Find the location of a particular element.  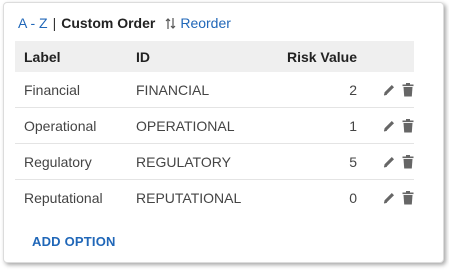

header-label: Label is located at coordinates (42, 56).